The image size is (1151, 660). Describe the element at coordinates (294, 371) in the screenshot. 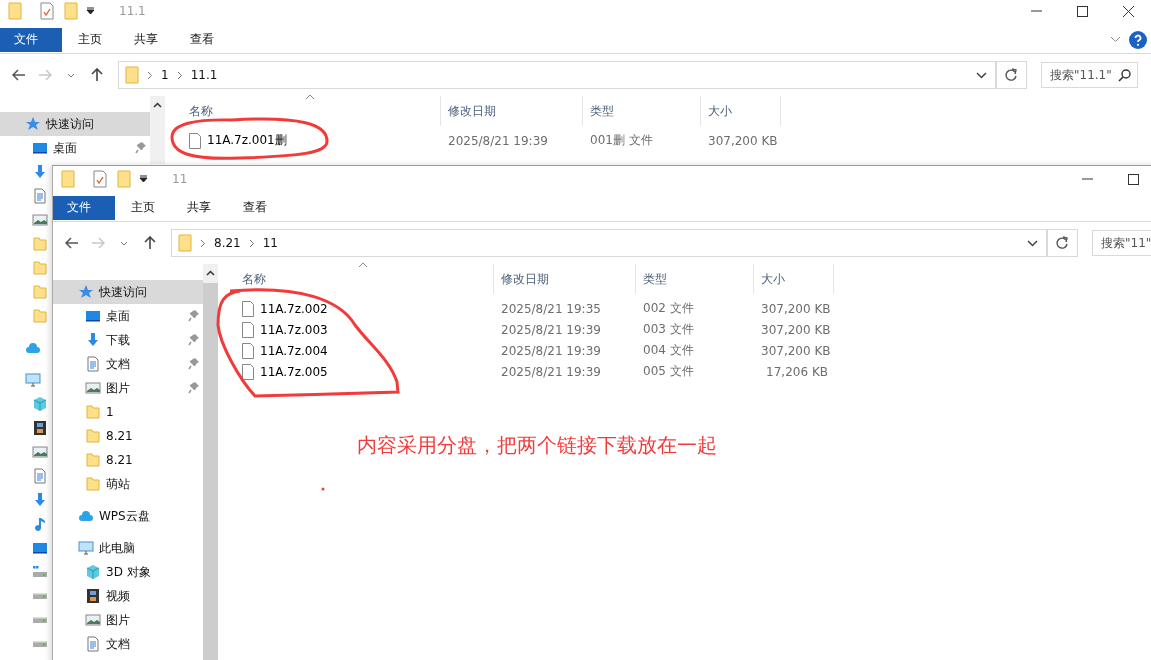

I see `file-name: 11A.7z.005` at that location.